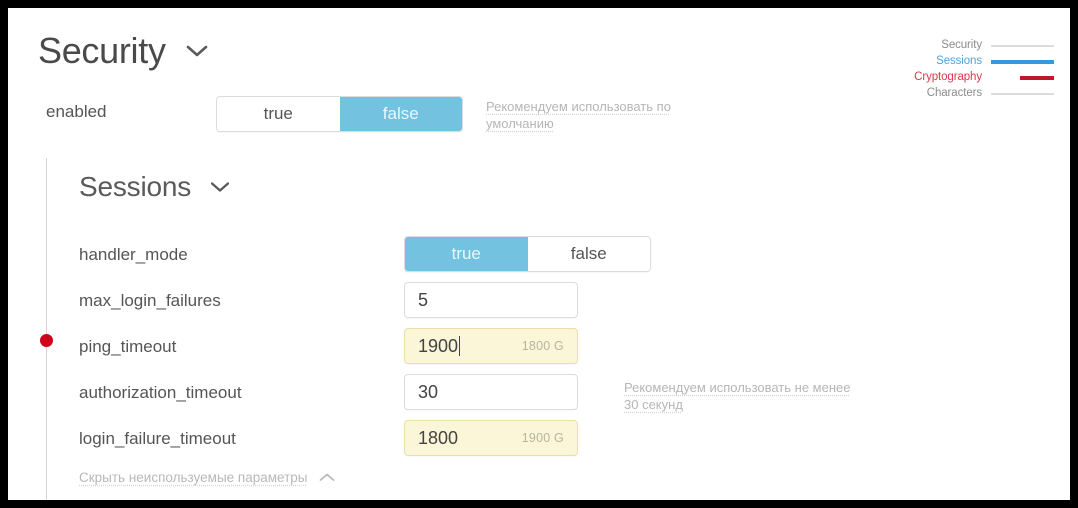 This screenshot has height=508, width=1078. I want to click on hide-unused-params-link: Скрыть неиспользуемые параметры, so click(207, 477).